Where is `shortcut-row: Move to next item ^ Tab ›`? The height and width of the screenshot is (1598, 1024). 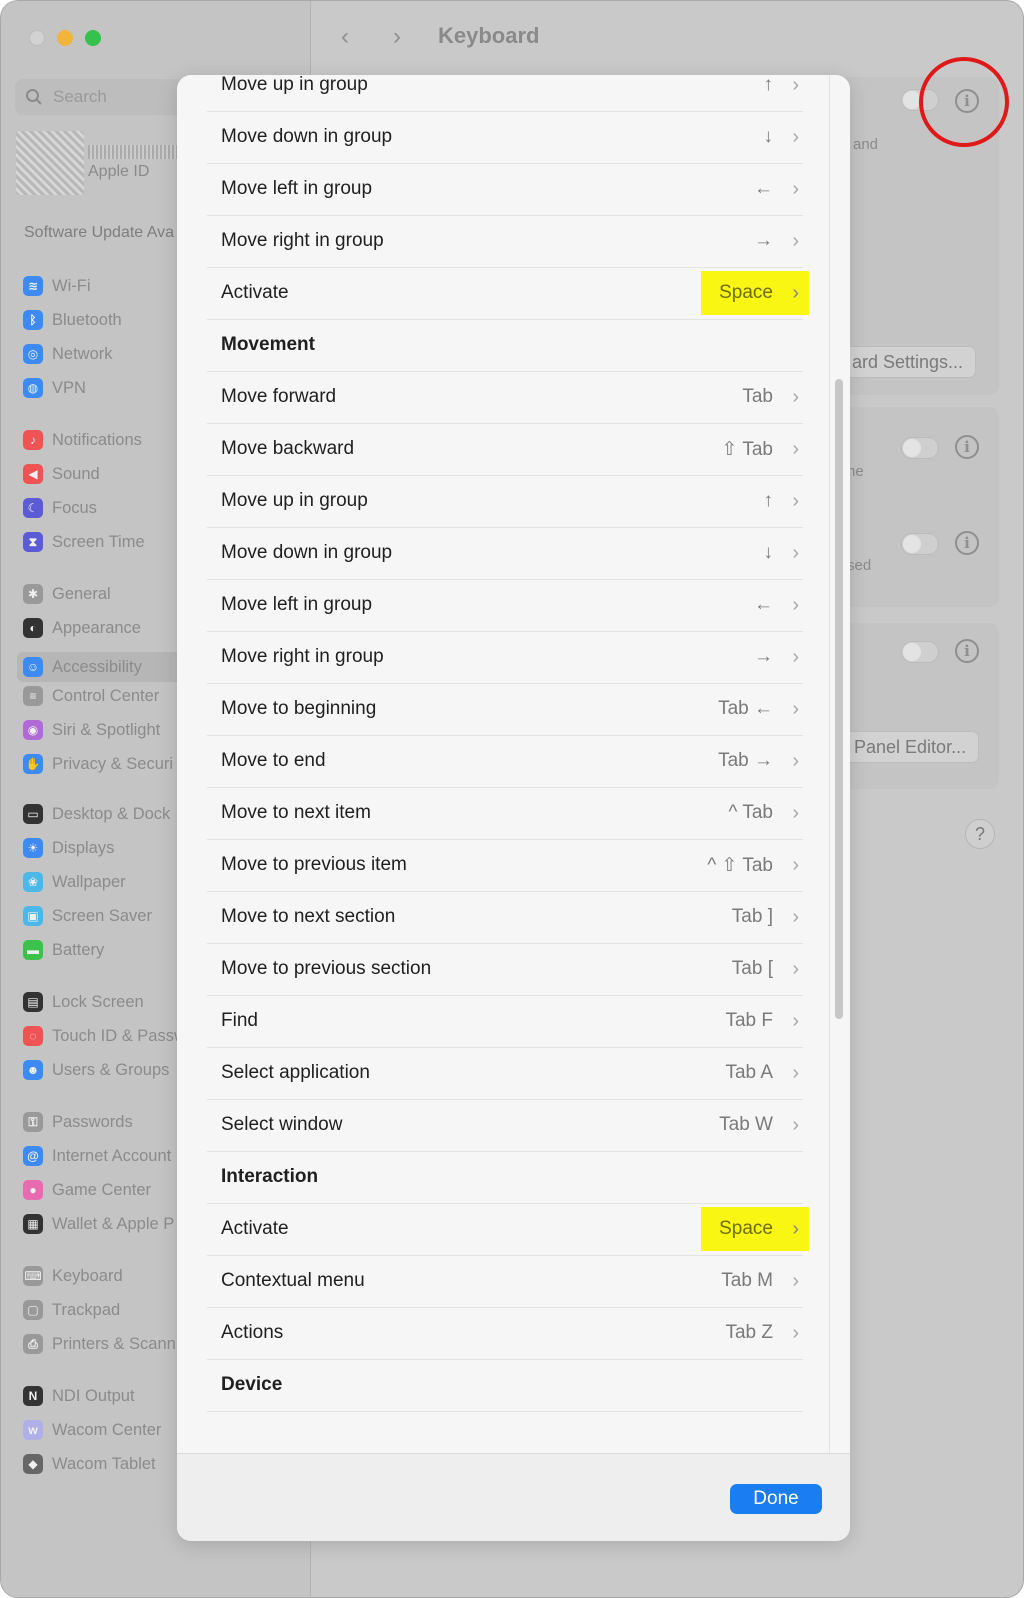
shortcut-row: Move to next item ^ Tab › is located at coordinates (505, 813).